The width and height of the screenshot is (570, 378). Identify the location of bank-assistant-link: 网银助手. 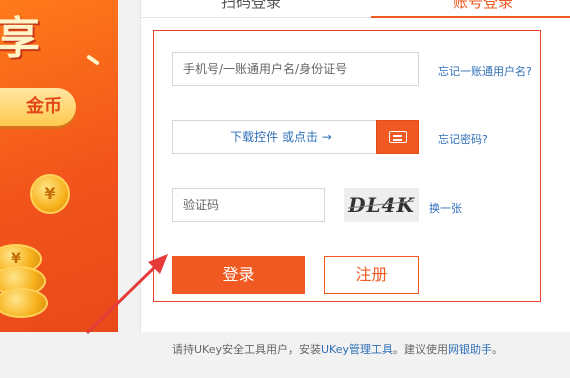
(470, 349).